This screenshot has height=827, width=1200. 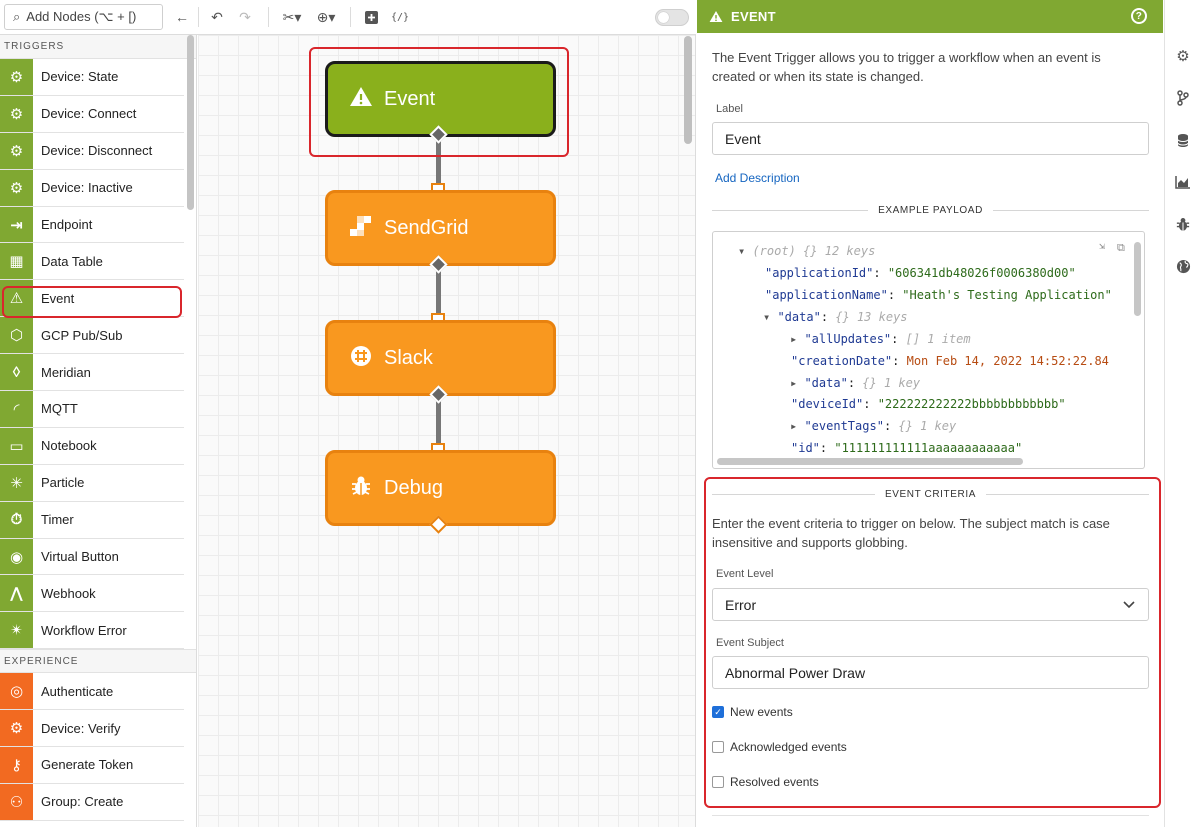 What do you see at coordinates (326, 17) in the screenshot?
I see `zoom-icon: ⊕▾` at bounding box center [326, 17].